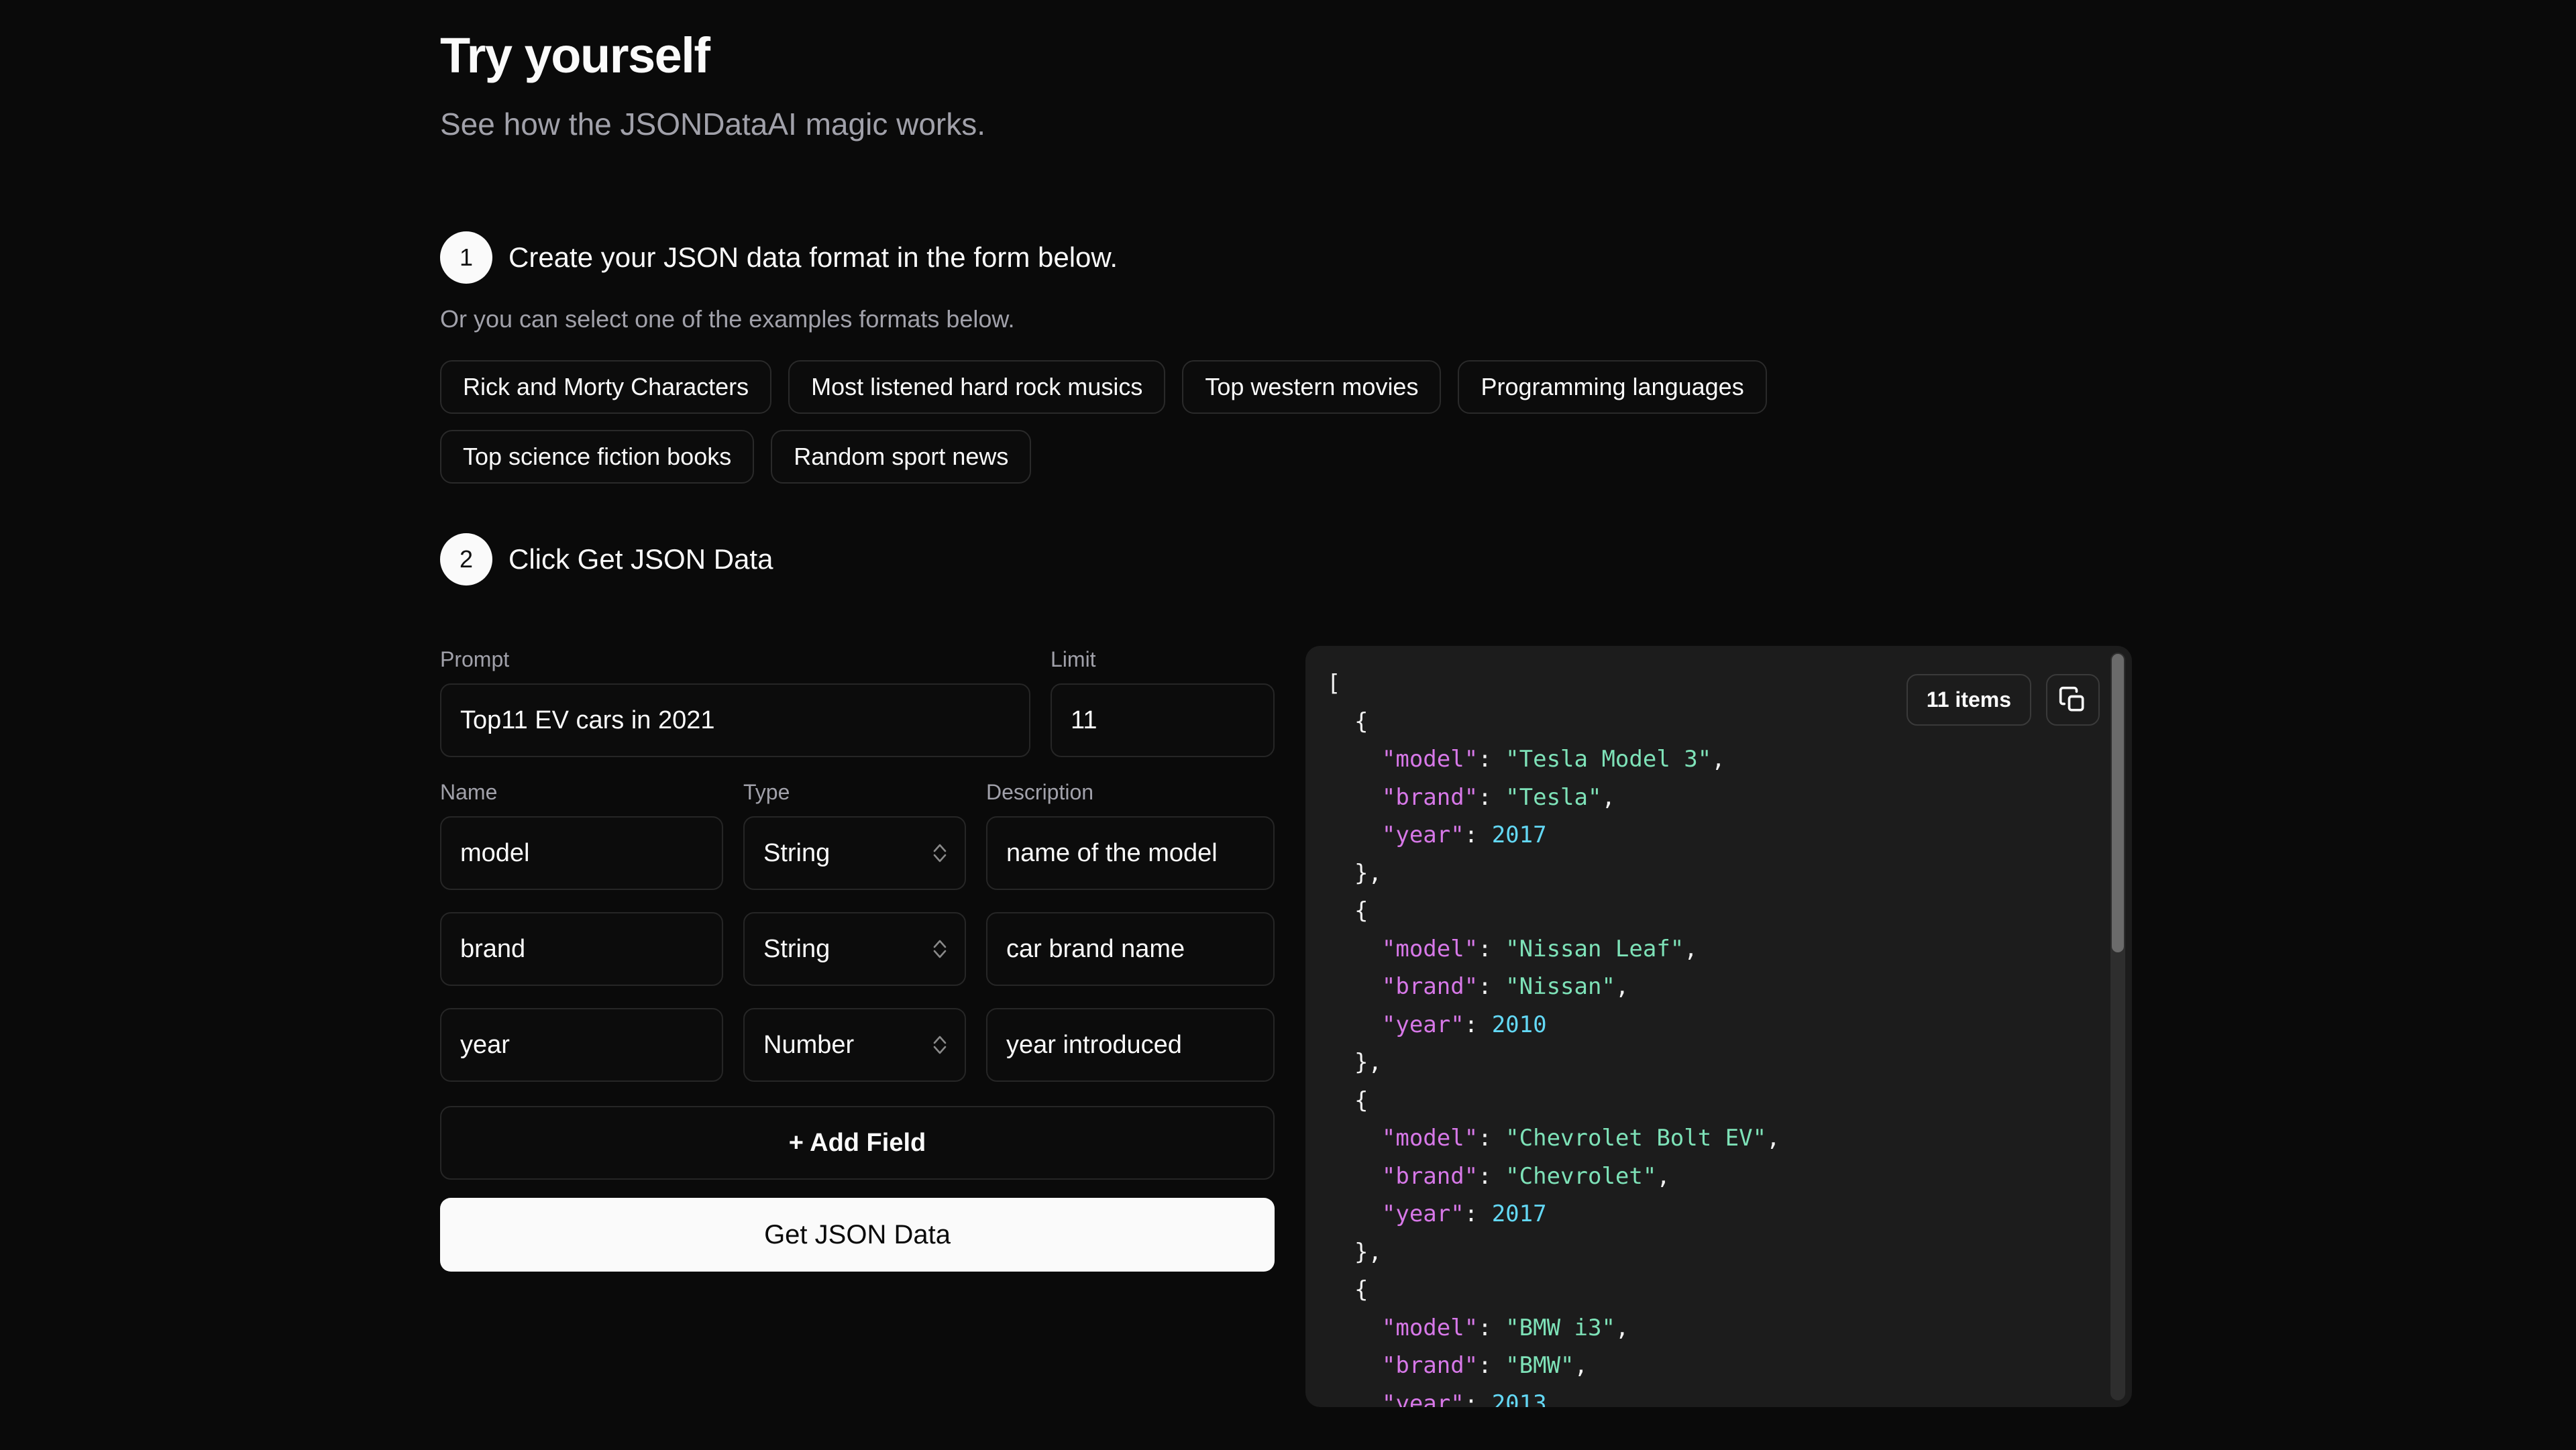 The image size is (2576, 1450). What do you see at coordinates (466, 257) in the screenshot?
I see `step-1-badge: 1` at bounding box center [466, 257].